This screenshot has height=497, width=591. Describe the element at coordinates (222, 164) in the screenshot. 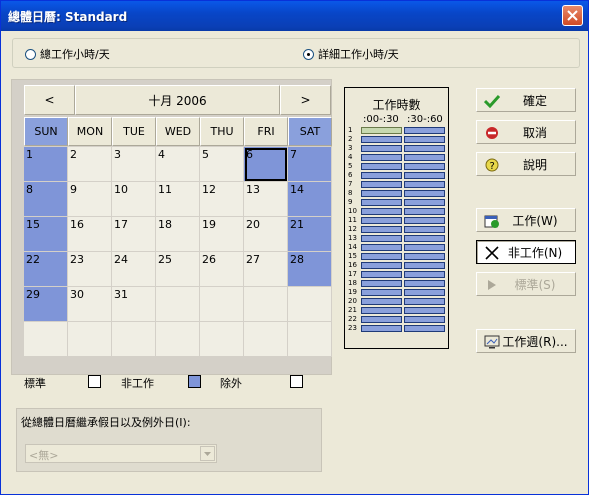

I see `calendar-day-cell: 5` at that location.